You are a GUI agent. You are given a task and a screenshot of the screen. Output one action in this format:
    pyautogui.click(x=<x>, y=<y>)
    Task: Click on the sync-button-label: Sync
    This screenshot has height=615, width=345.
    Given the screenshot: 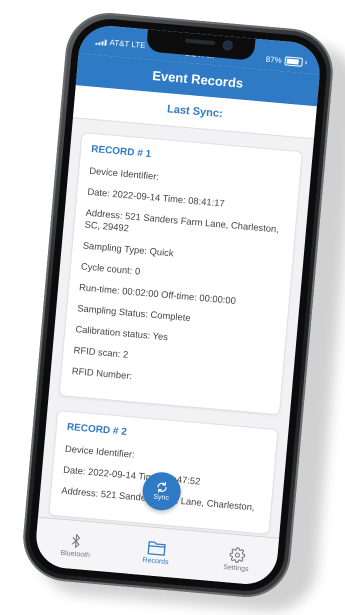 What is the action you would take?
    pyautogui.click(x=161, y=497)
    